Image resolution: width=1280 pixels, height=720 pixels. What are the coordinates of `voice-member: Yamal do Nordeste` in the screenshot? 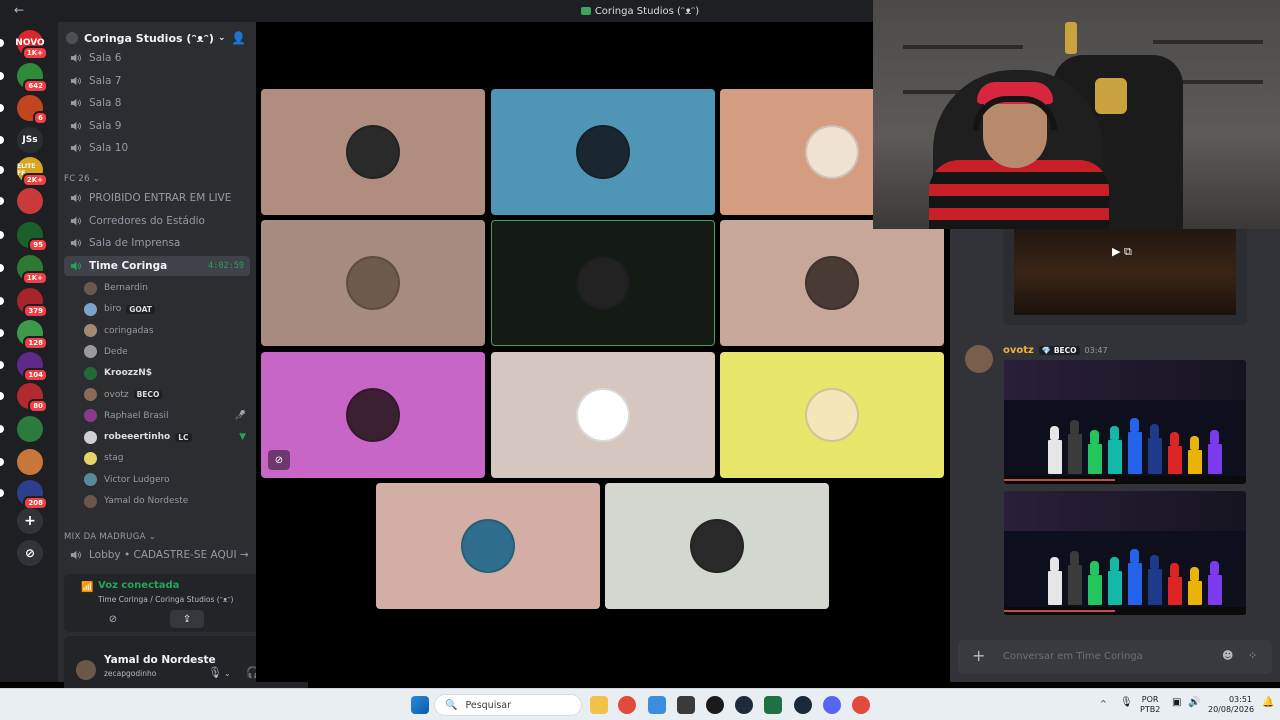 It's located at (167, 501).